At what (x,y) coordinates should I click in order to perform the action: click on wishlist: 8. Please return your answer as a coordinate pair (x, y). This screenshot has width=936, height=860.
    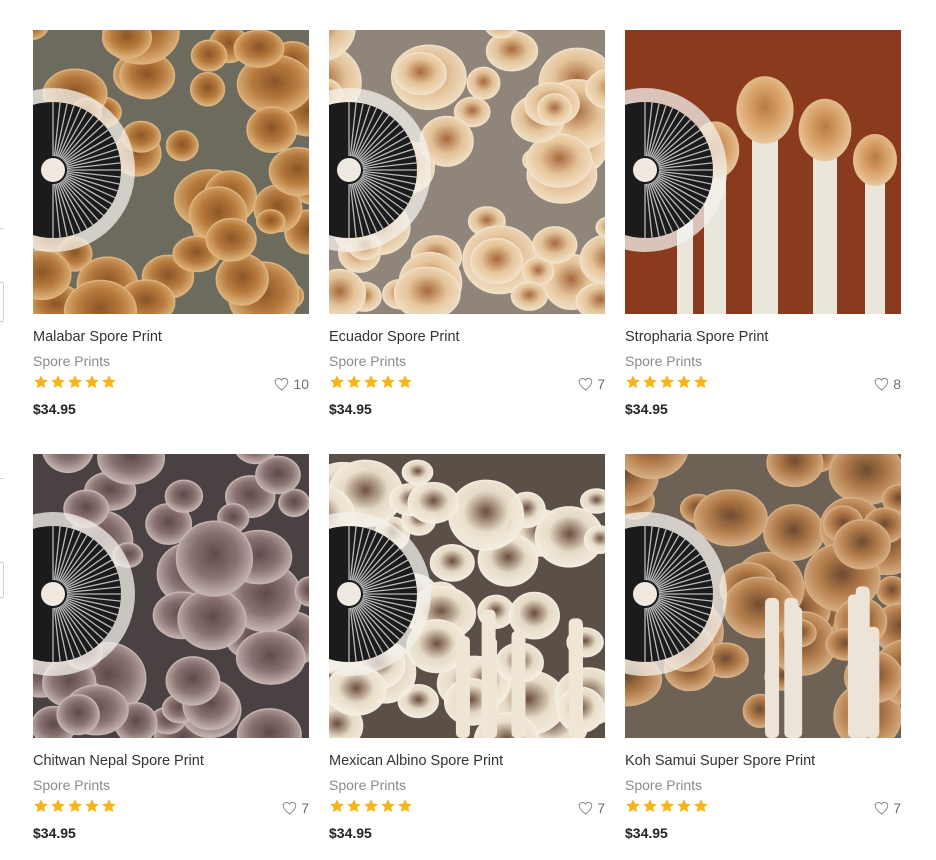
    Looking at the image, I should click on (887, 384).